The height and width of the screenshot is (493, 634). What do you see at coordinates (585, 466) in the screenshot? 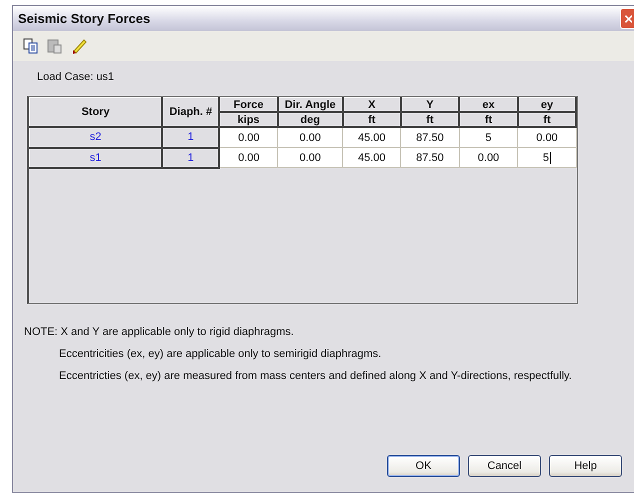
I see `help-button: Help` at bounding box center [585, 466].